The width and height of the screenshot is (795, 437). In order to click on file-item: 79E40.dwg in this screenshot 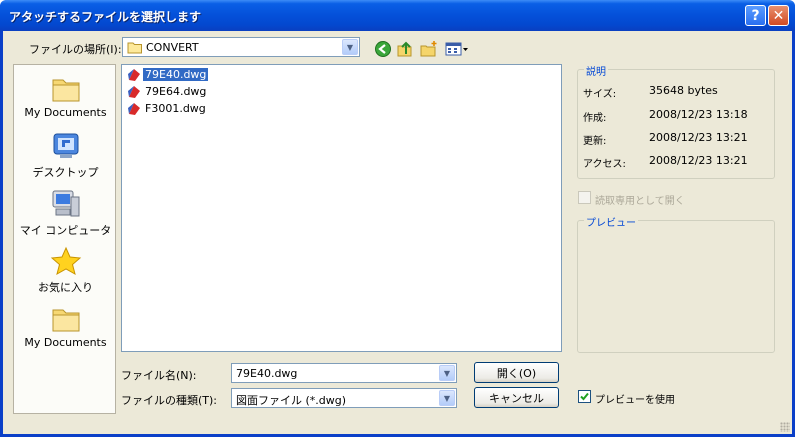, I will do `click(180, 75)`.